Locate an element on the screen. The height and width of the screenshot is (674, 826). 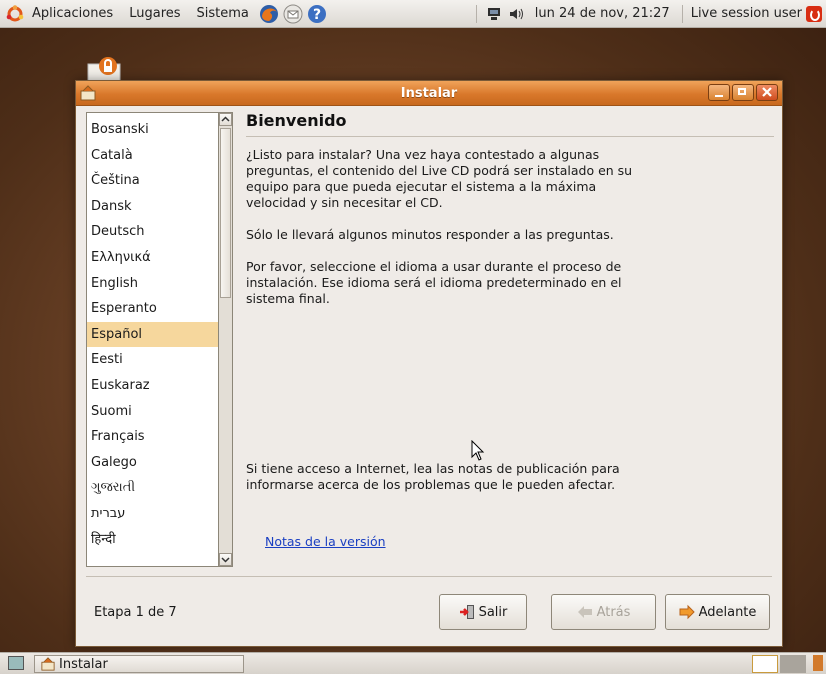
window-titlebar: Instalar is located at coordinates (429, 93).